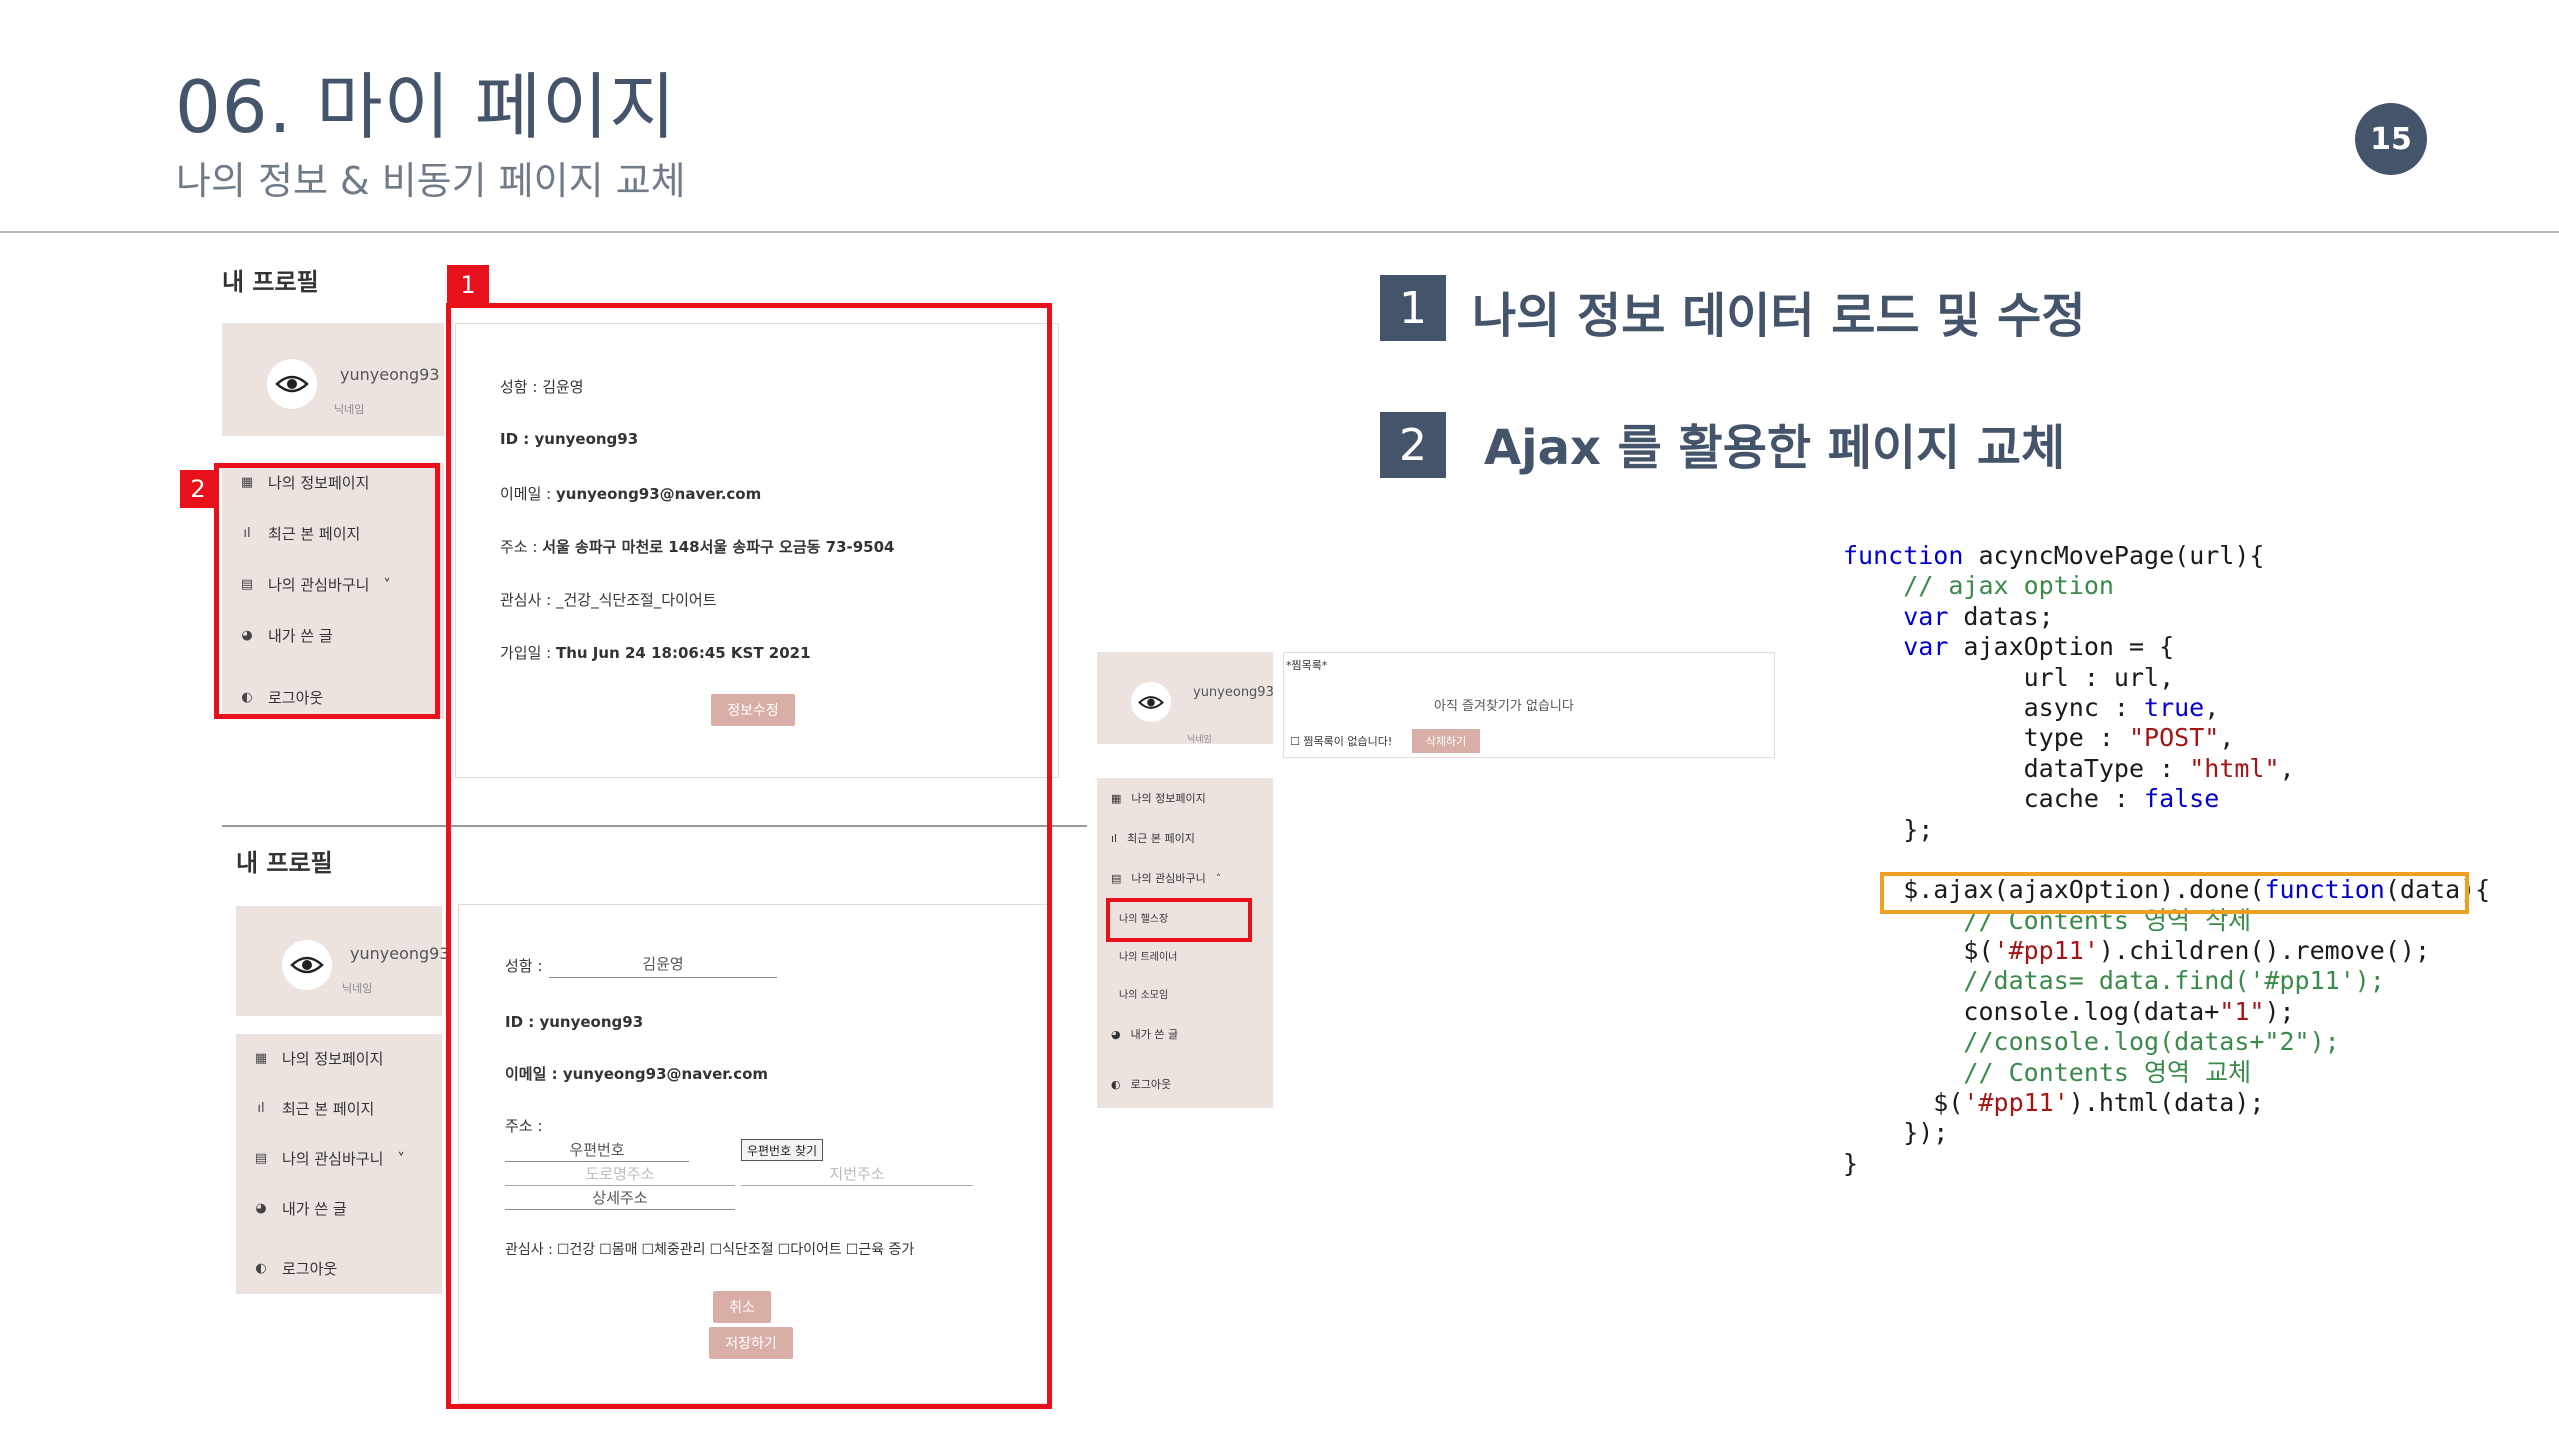 The image size is (2559, 1440). What do you see at coordinates (1307, 665) in the screenshot?
I see `favorites-title: *찜목록*` at bounding box center [1307, 665].